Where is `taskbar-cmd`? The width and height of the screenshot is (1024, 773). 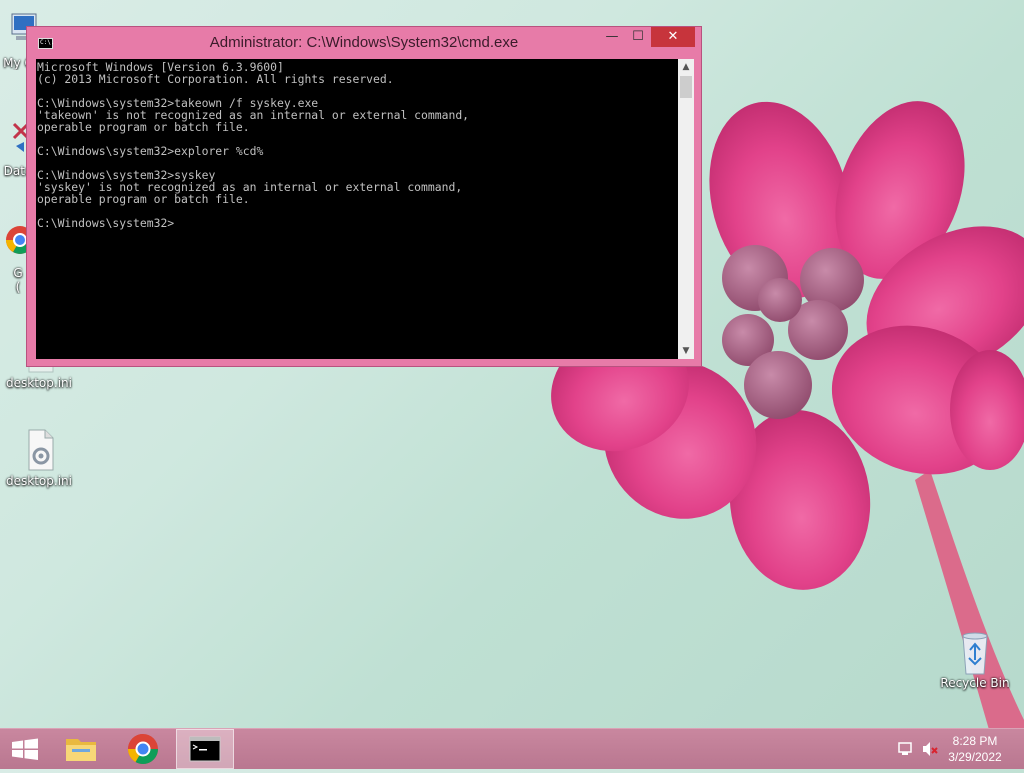
taskbar-cmd is located at coordinates (205, 749).